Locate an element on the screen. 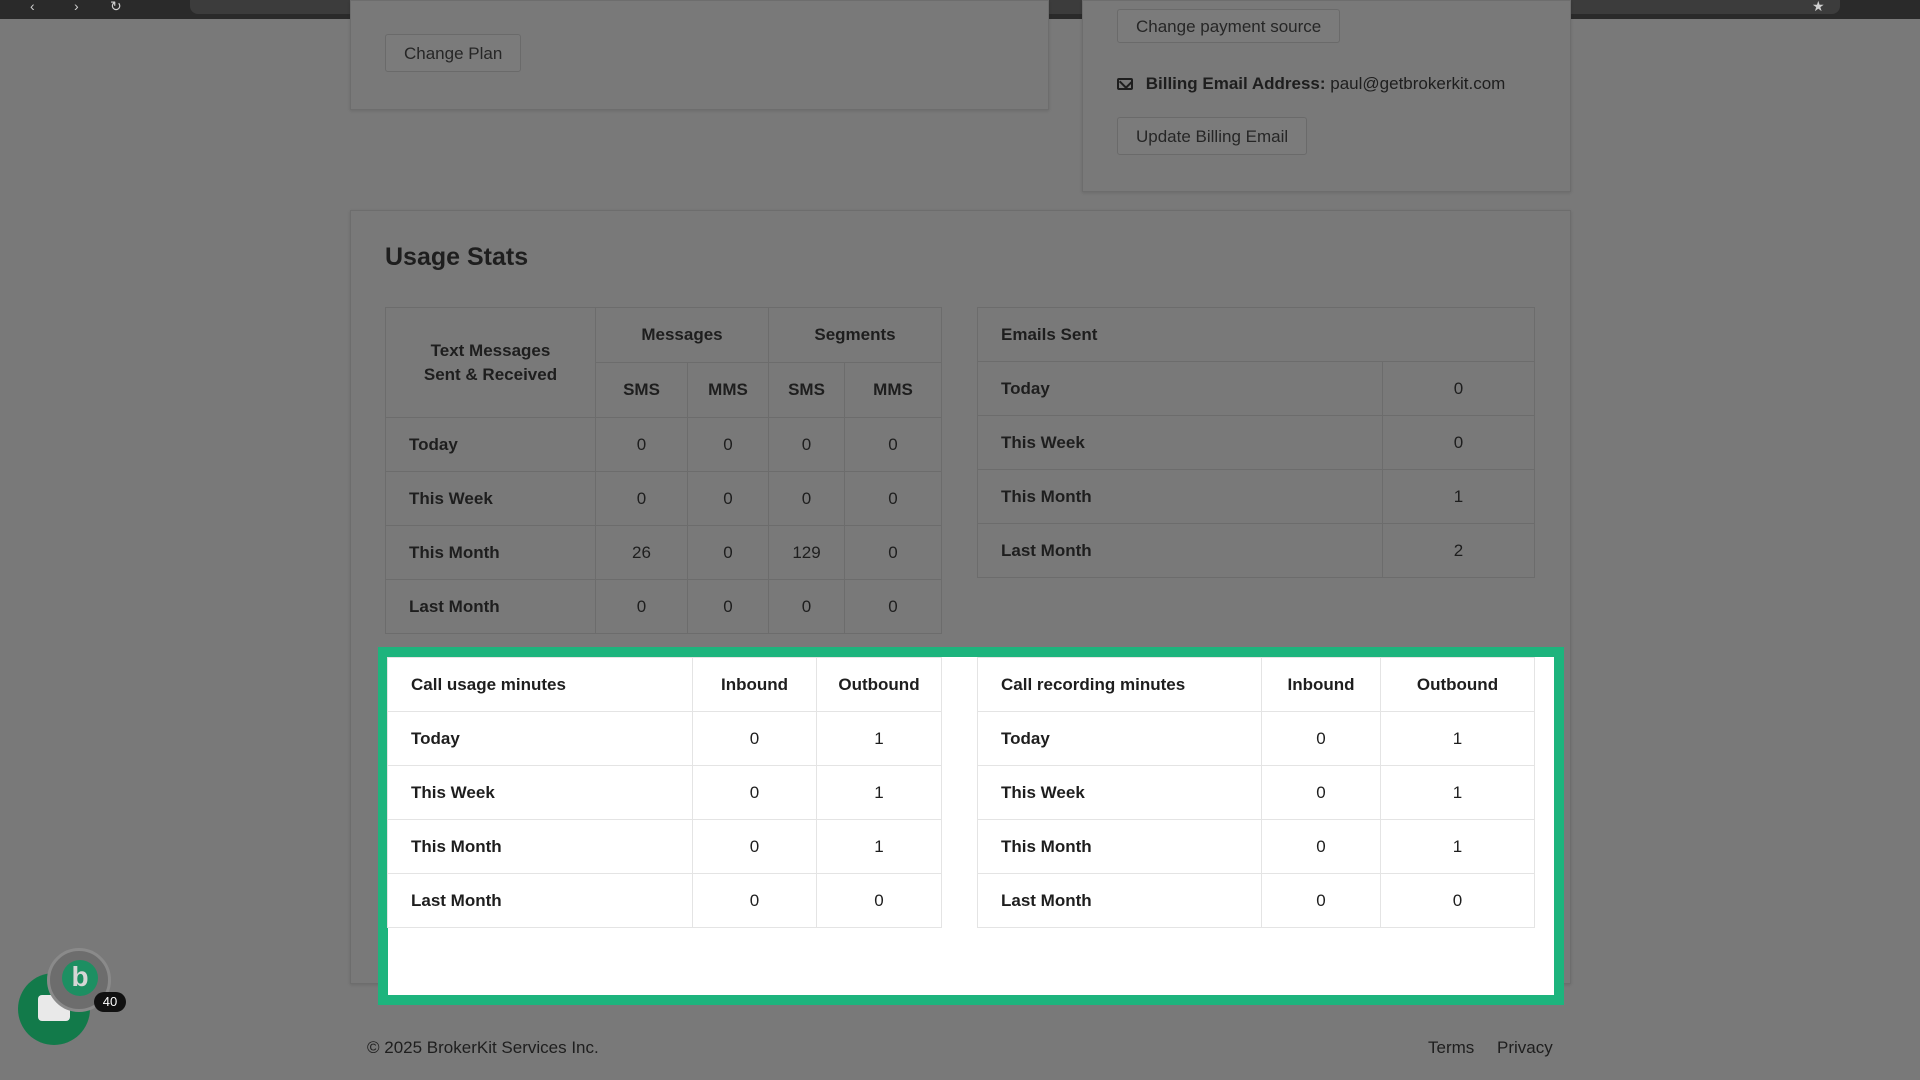 The height and width of the screenshot is (1080, 1920). corner-line-2: Sent & Received is located at coordinates (490, 374).